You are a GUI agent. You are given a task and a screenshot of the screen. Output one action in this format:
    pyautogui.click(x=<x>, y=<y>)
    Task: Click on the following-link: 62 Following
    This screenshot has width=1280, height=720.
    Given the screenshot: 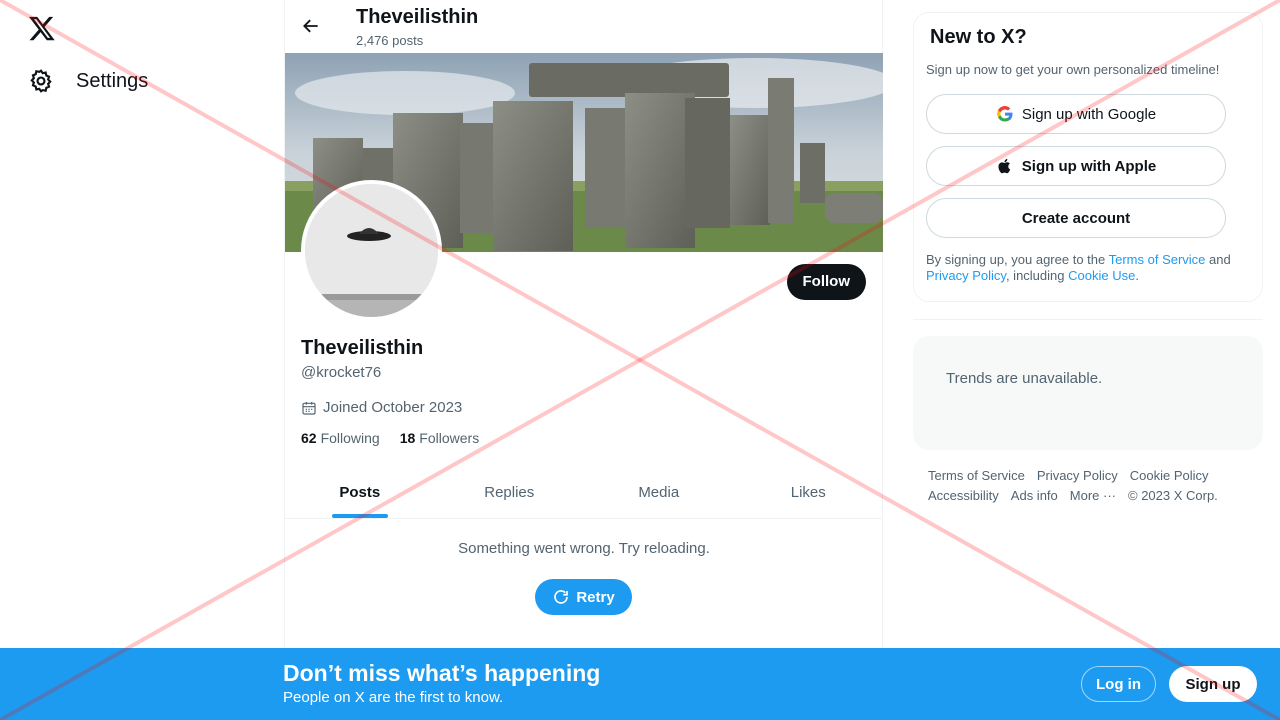 What is the action you would take?
    pyautogui.click(x=340, y=438)
    